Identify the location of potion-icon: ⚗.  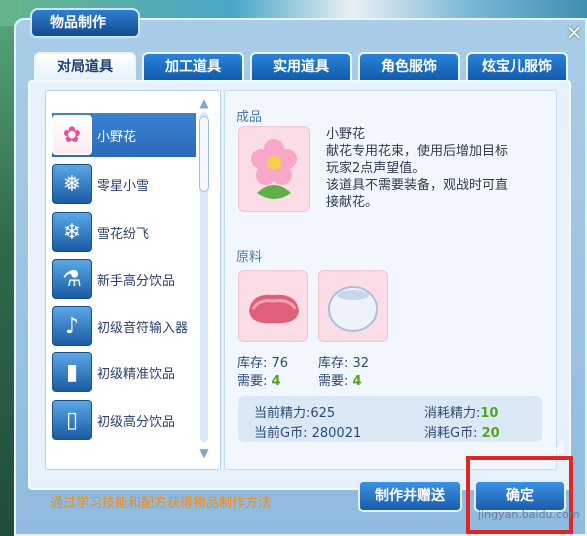
(72, 279).